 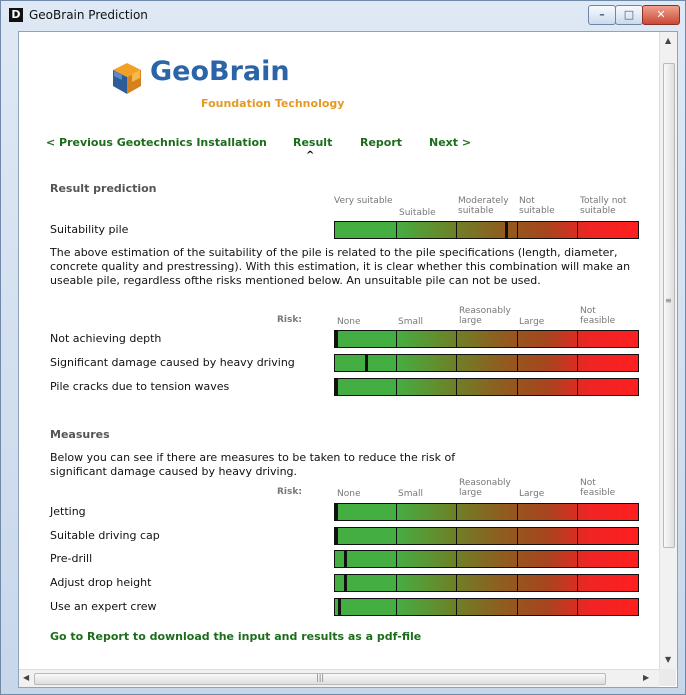 I want to click on scroll-up-icon: ▲, so click(x=668, y=40).